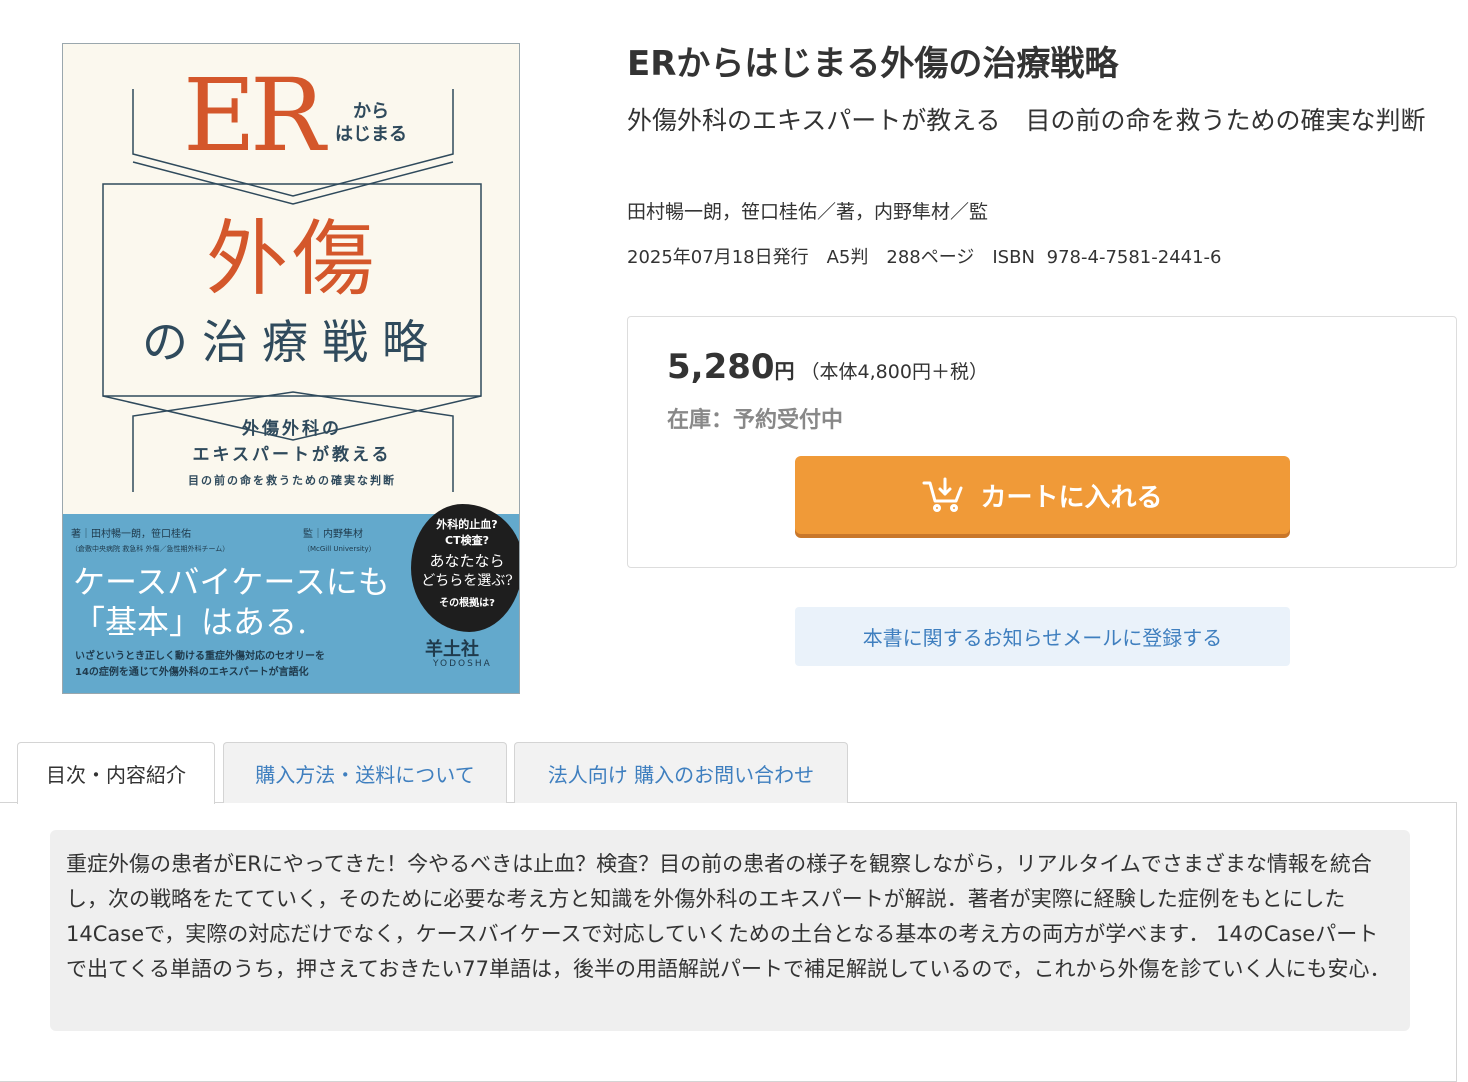 This screenshot has width=1468, height=1082. What do you see at coordinates (1042, 442) in the screenshot?
I see `purchase-box: 5,280円 （本体4,800円＋税） 在庫：予約受付中 カートに入れる` at bounding box center [1042, 442].